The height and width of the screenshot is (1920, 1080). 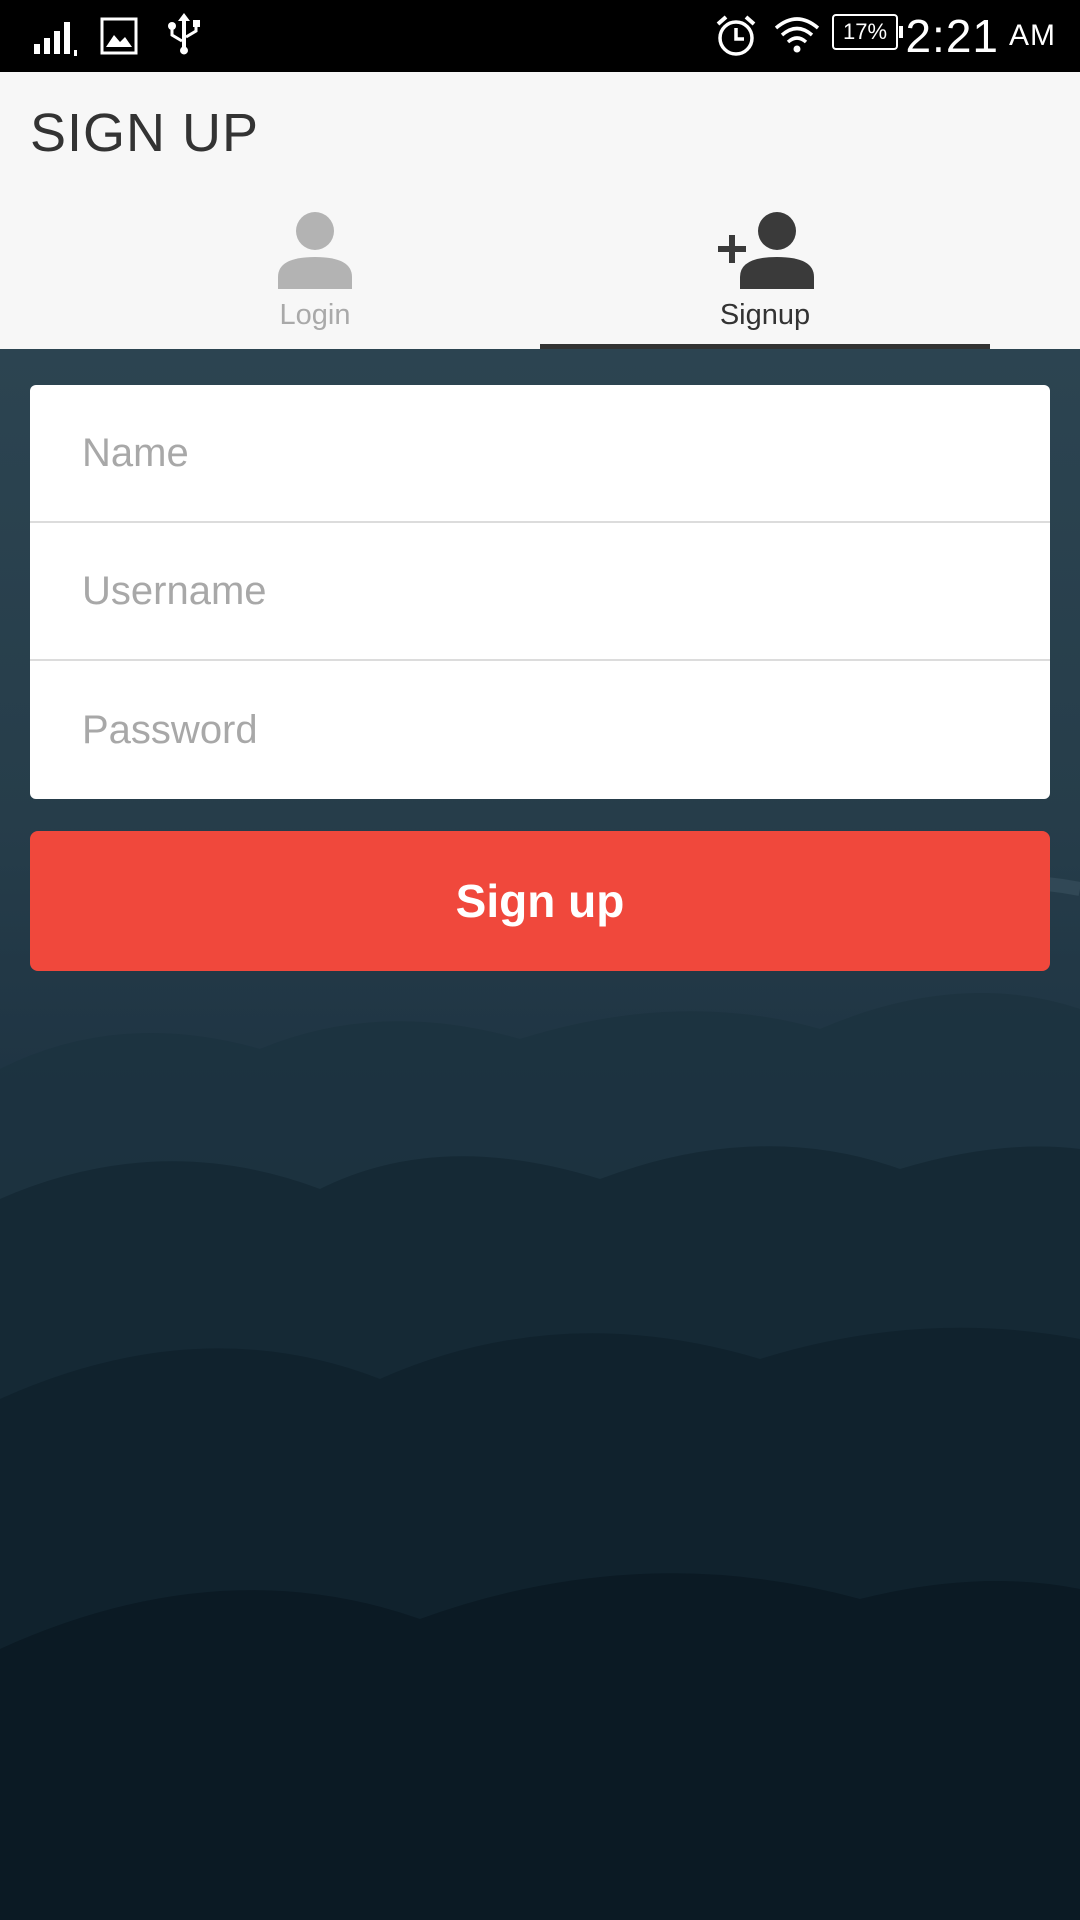 I want to click on page-title: SIGN UP, so click(x=145, y=133).